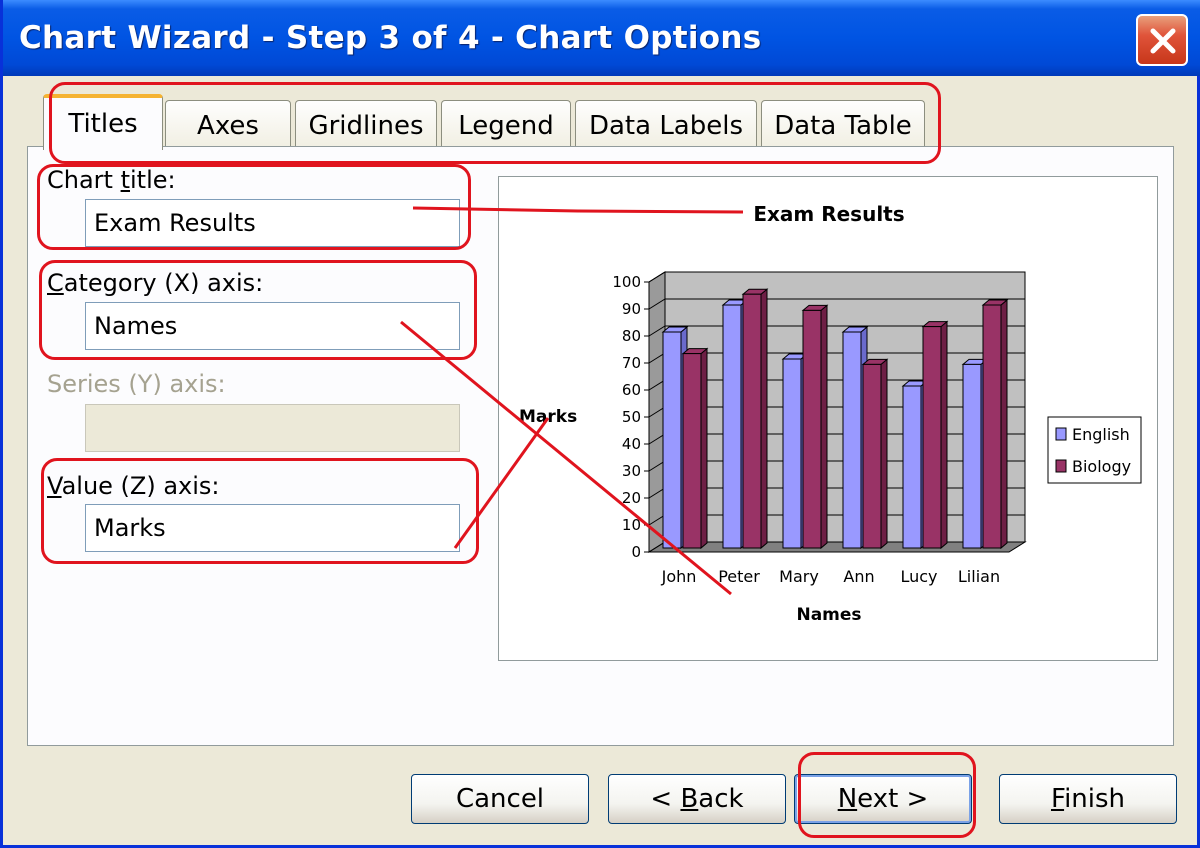  I want to click on bar-english-lilian, so click(972, 456).